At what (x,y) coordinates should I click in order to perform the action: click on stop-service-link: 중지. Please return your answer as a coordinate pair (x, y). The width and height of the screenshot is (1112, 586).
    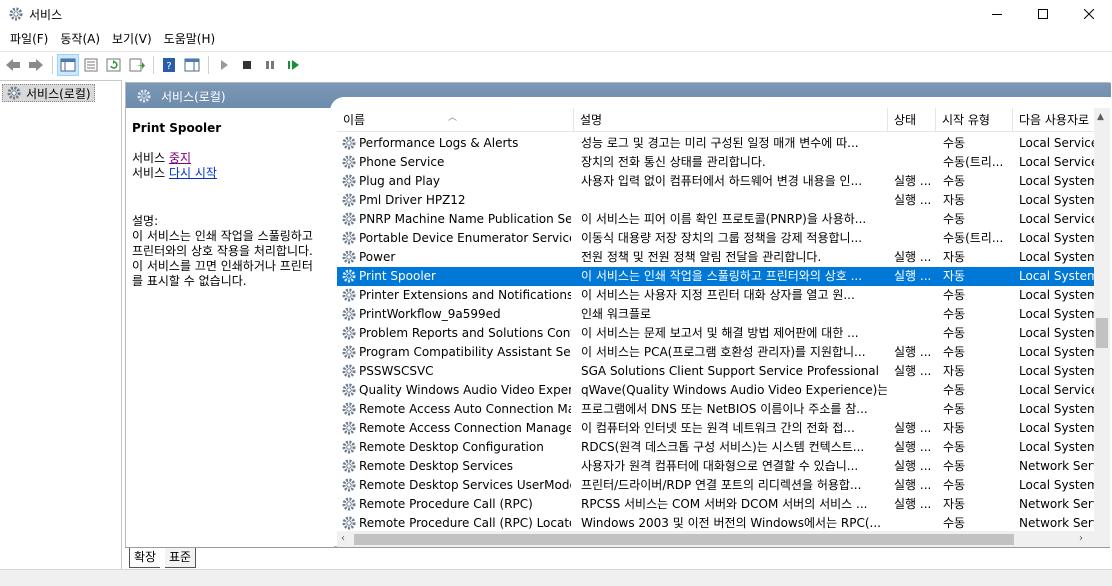
    Looking at the image, I should click on (180, 158).